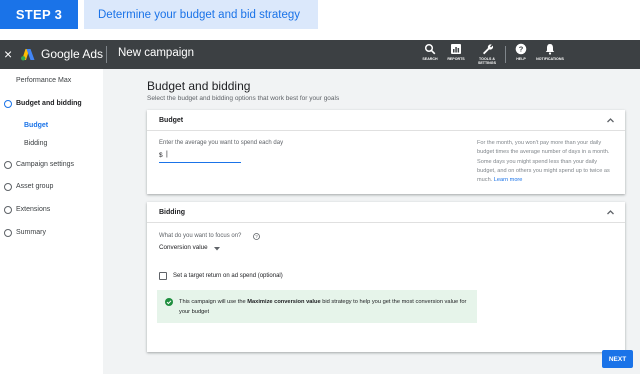 This screenshot has height=374, width=640. I want to click on dropdown-arrow-icon, so click(217, 249).